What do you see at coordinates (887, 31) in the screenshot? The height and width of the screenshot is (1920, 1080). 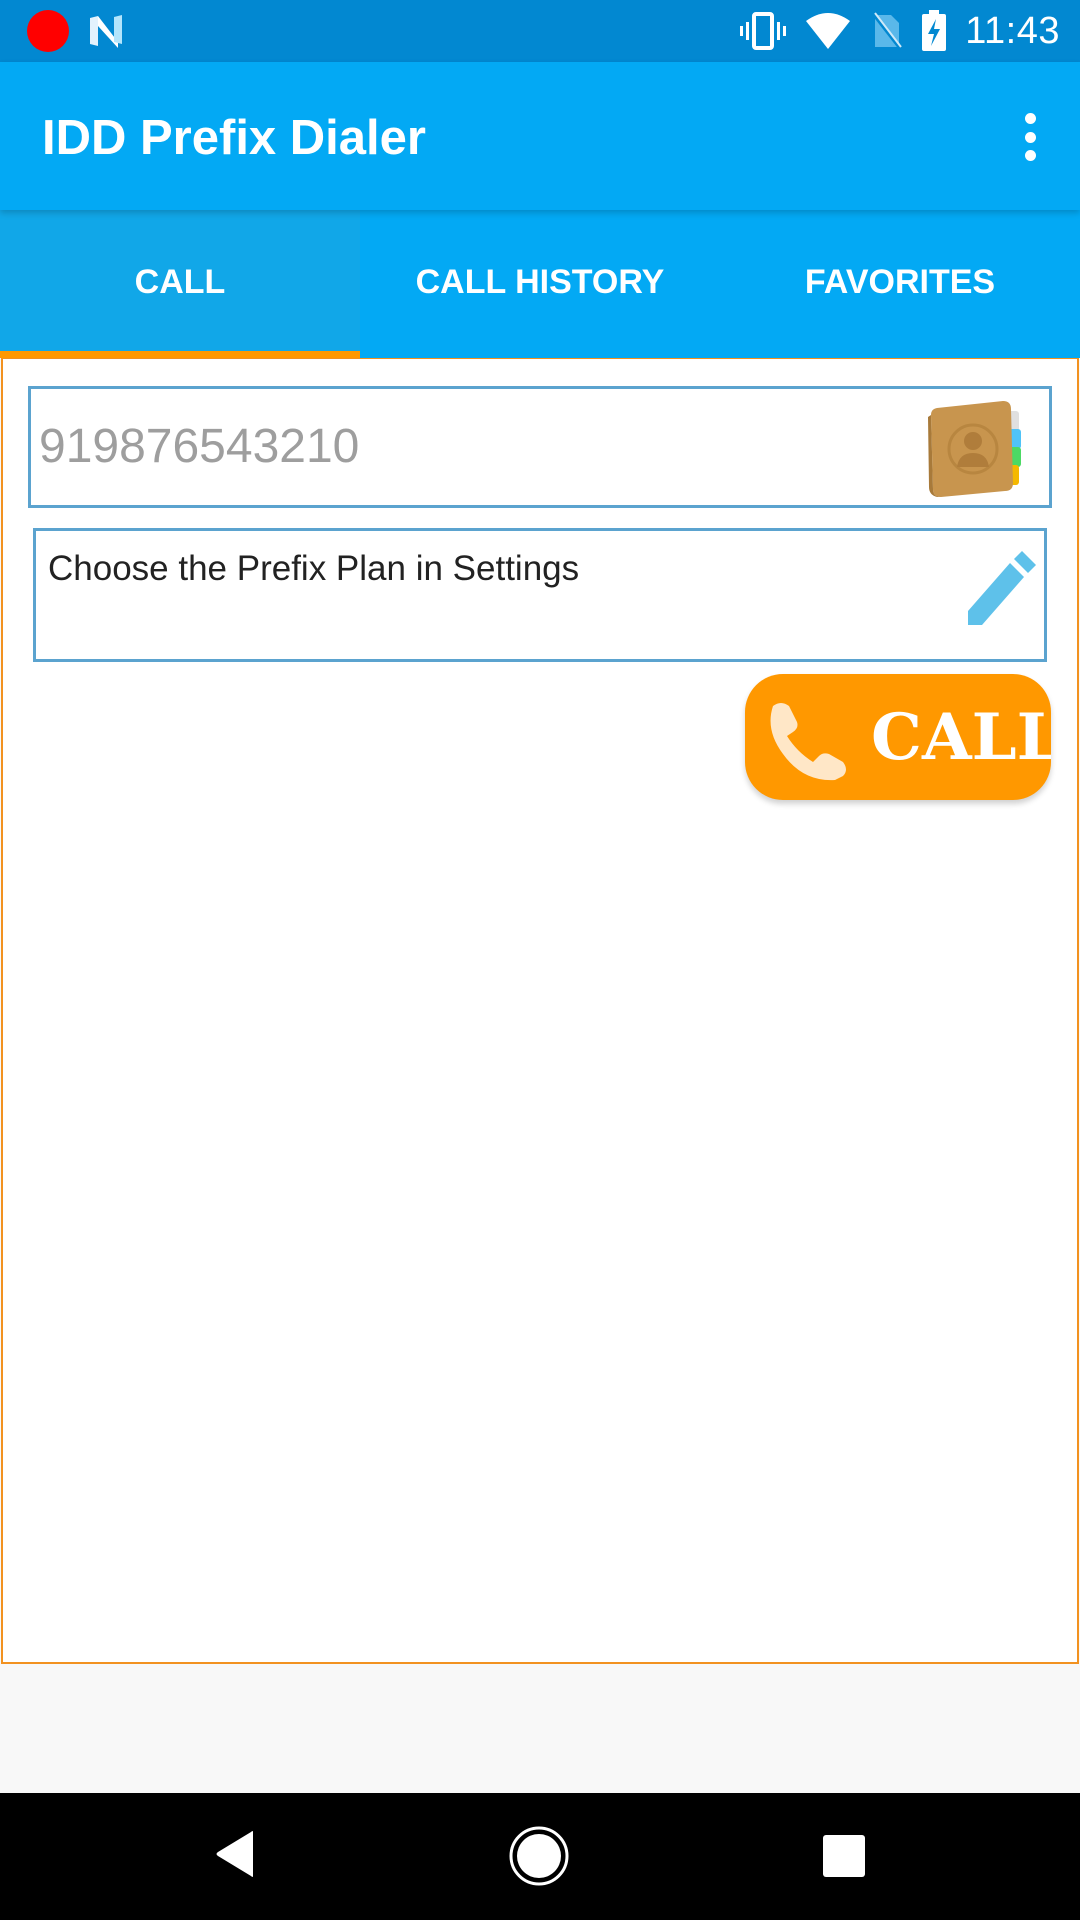 I see `no-sim-icon` at bounding box center [887, 31].